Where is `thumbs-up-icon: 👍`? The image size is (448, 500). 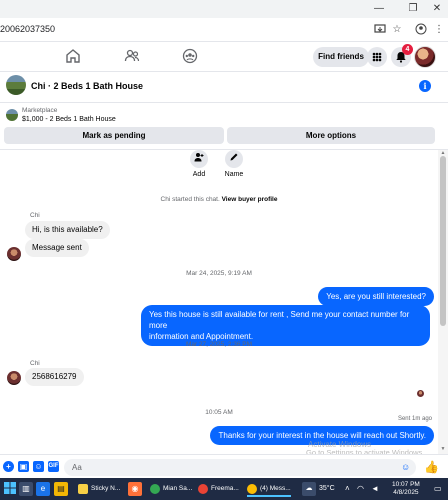 thumbs-up-icon: 👍 is located at coordinates (431, 467).